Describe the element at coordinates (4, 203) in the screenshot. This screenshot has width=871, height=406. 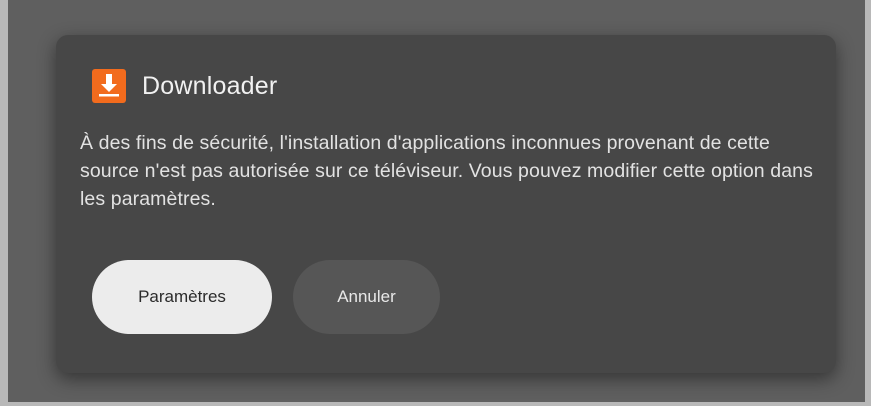
I see `screen-frame-left` at that location.